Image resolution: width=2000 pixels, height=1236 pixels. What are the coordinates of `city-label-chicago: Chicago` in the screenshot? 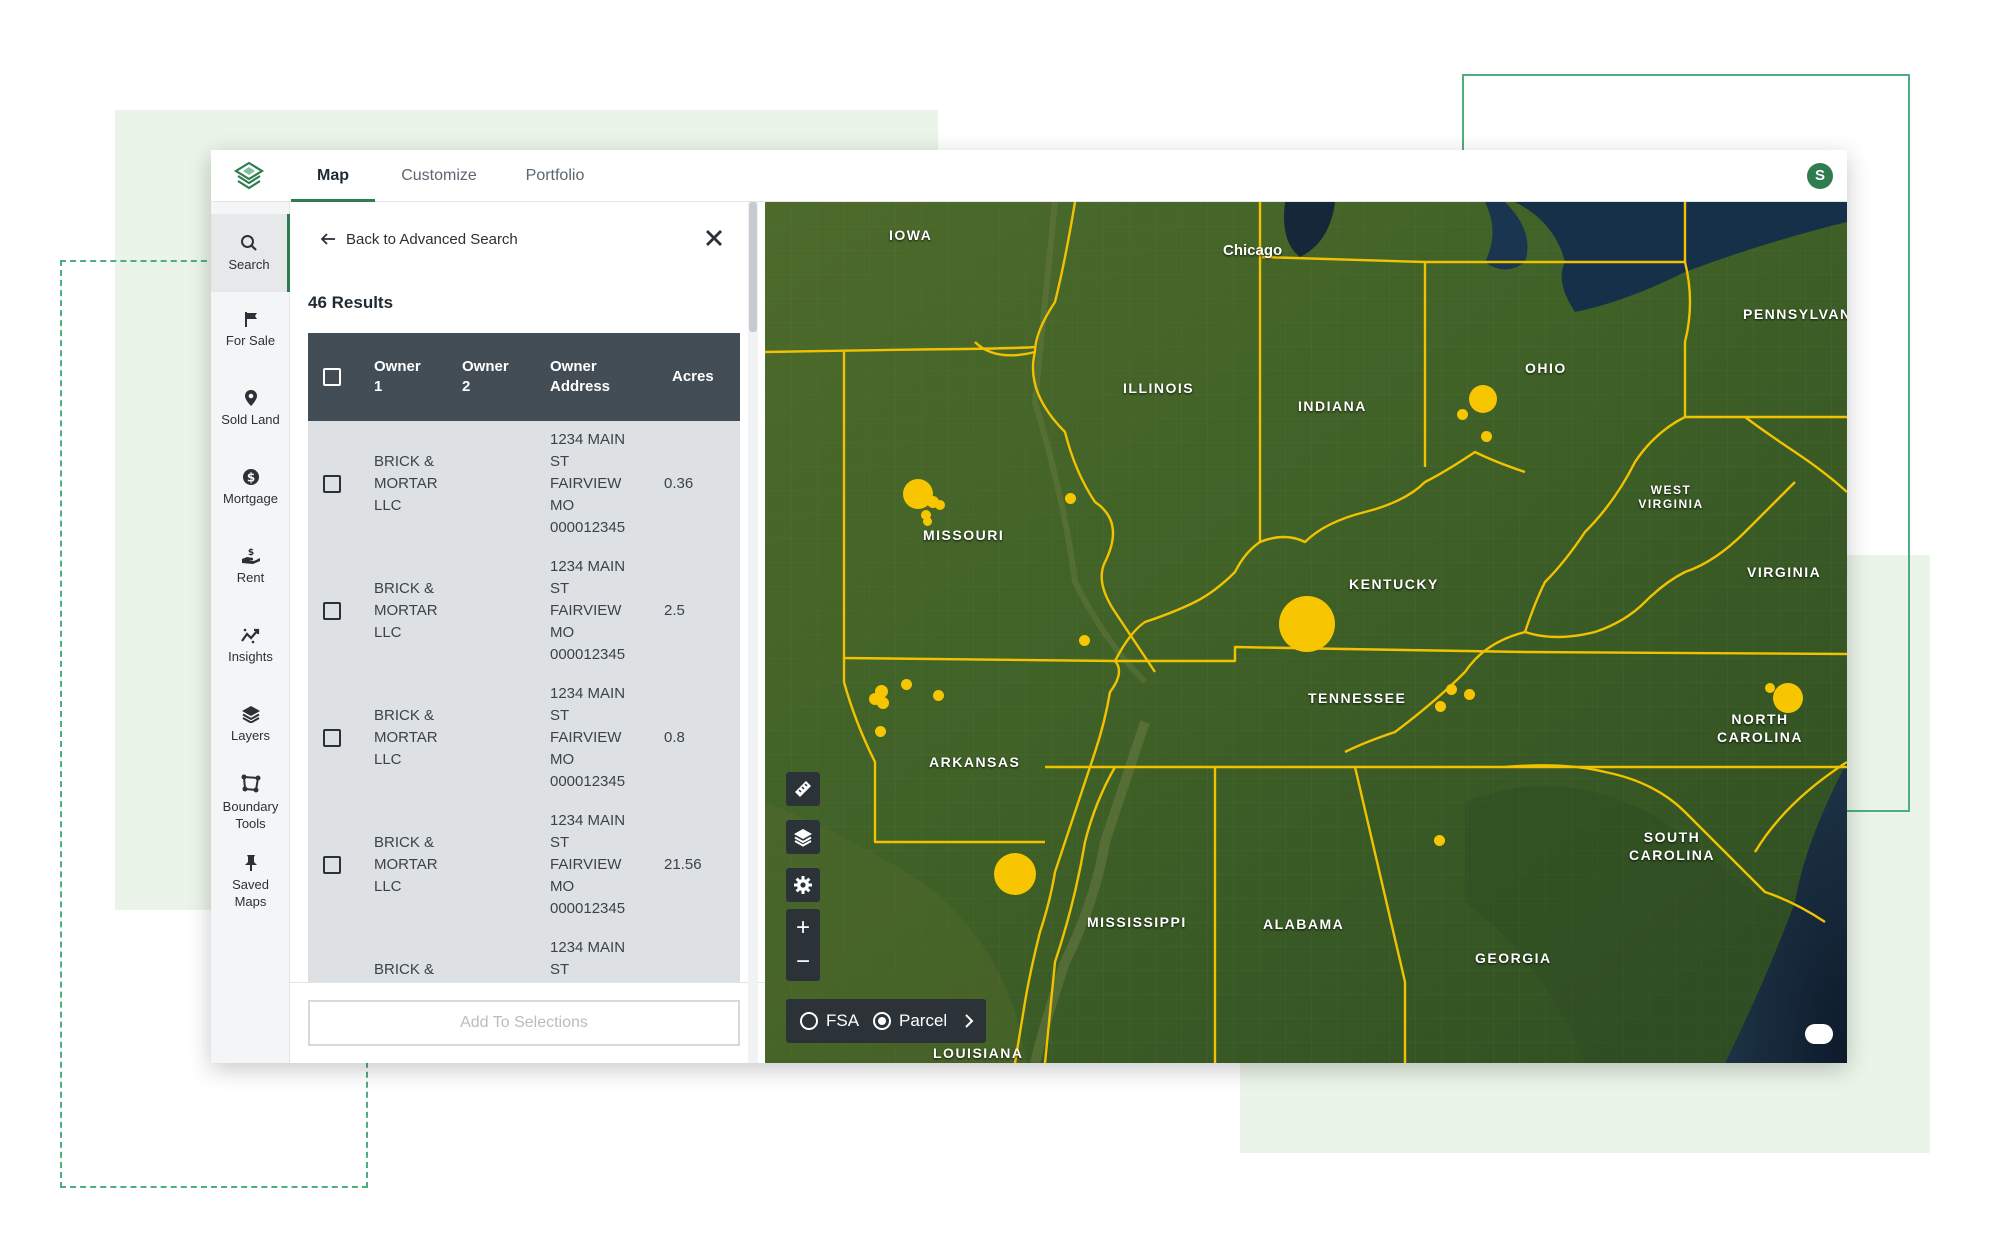 It's located at (1253, 250).